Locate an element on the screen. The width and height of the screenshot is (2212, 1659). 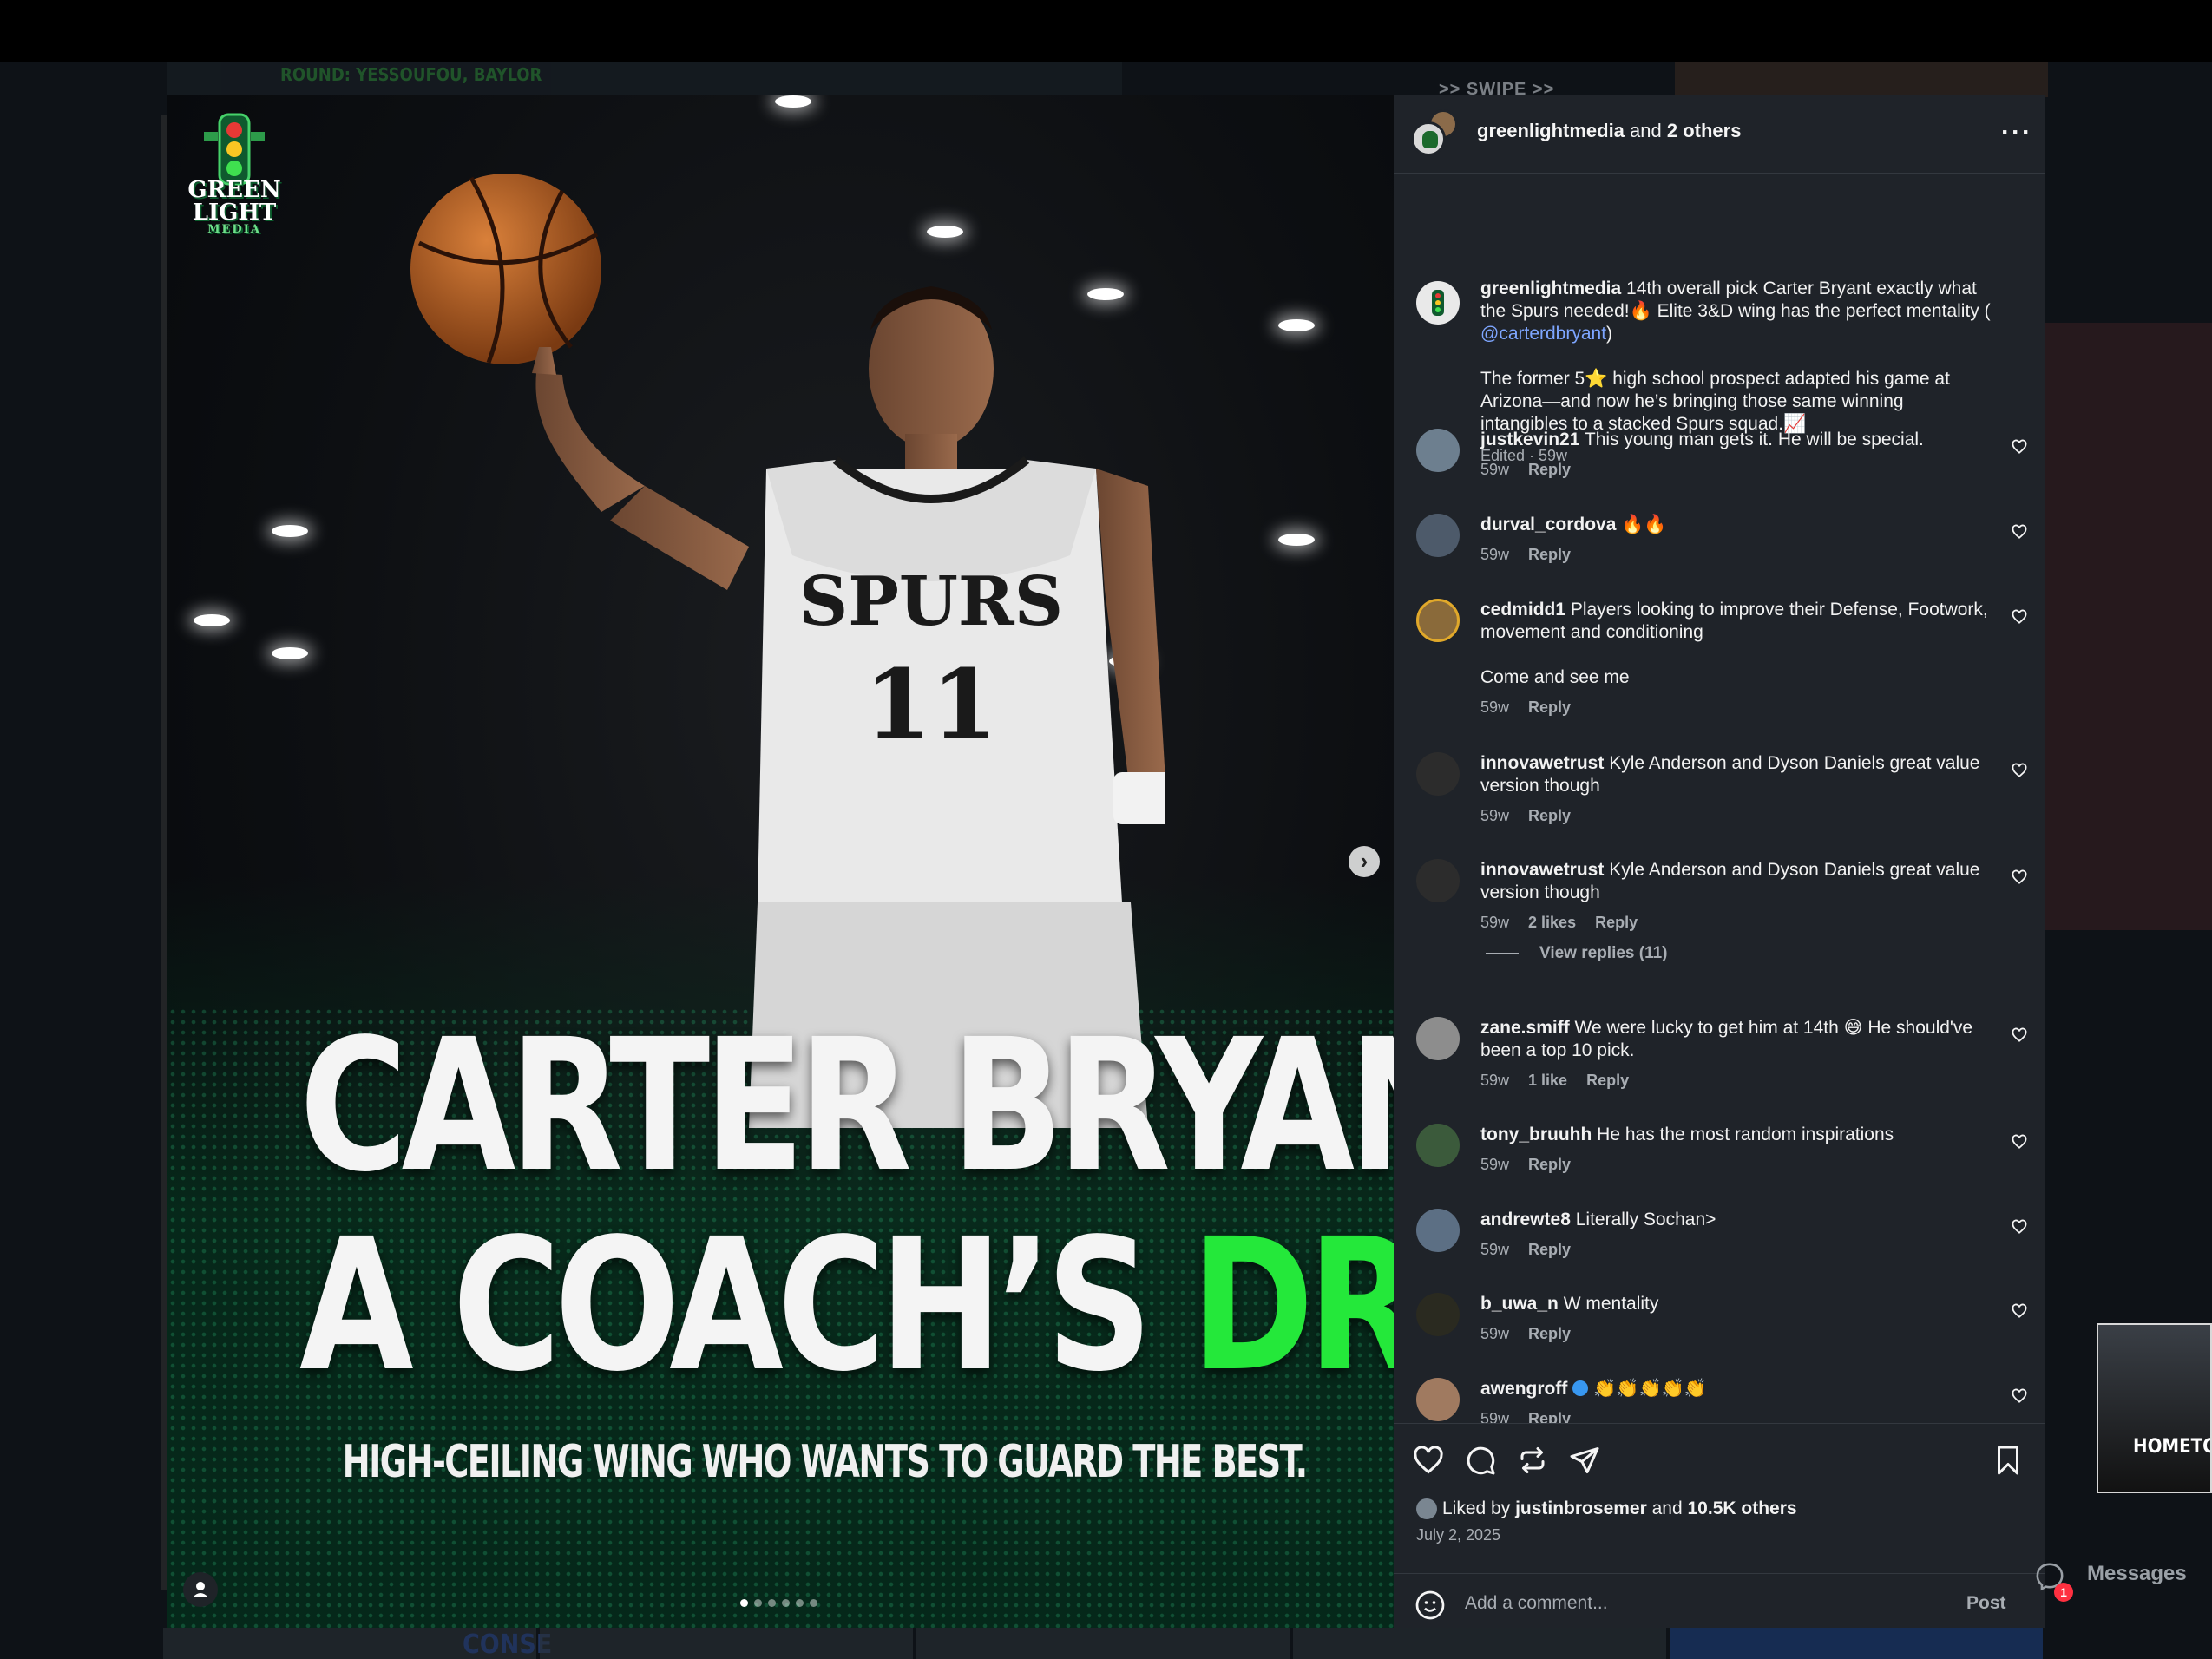
comment-body: b_uwa_n W mentality 59w Reply is located at coordinates (1736, 1319).